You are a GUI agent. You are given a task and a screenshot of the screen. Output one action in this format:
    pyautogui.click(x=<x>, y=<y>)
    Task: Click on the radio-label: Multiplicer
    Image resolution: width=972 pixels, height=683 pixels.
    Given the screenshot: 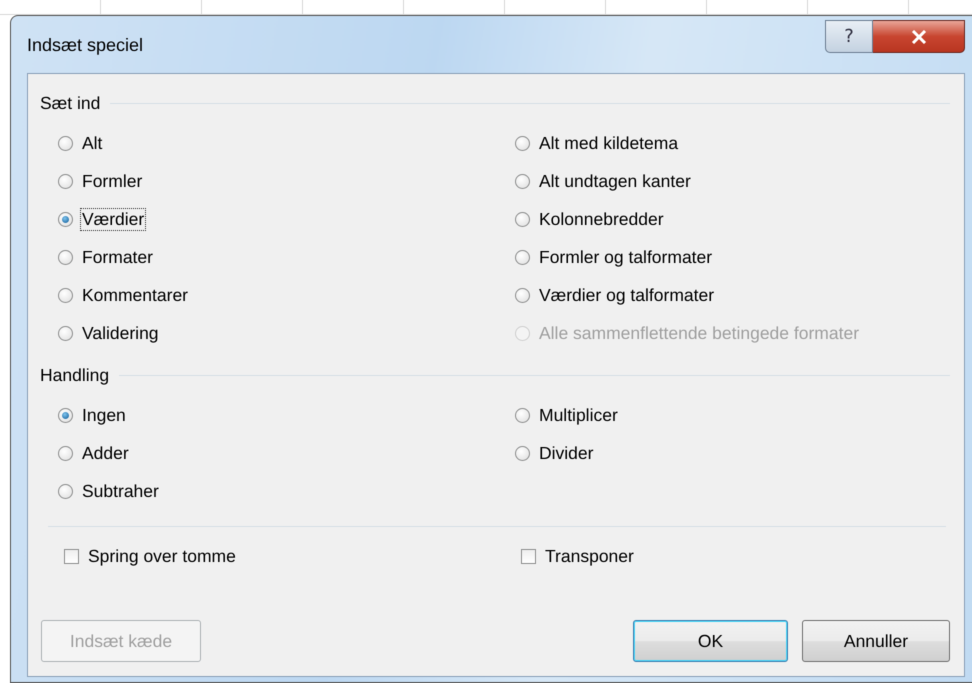 What is the action you would take?
    pyautogui.click(x=578, y=415)
    